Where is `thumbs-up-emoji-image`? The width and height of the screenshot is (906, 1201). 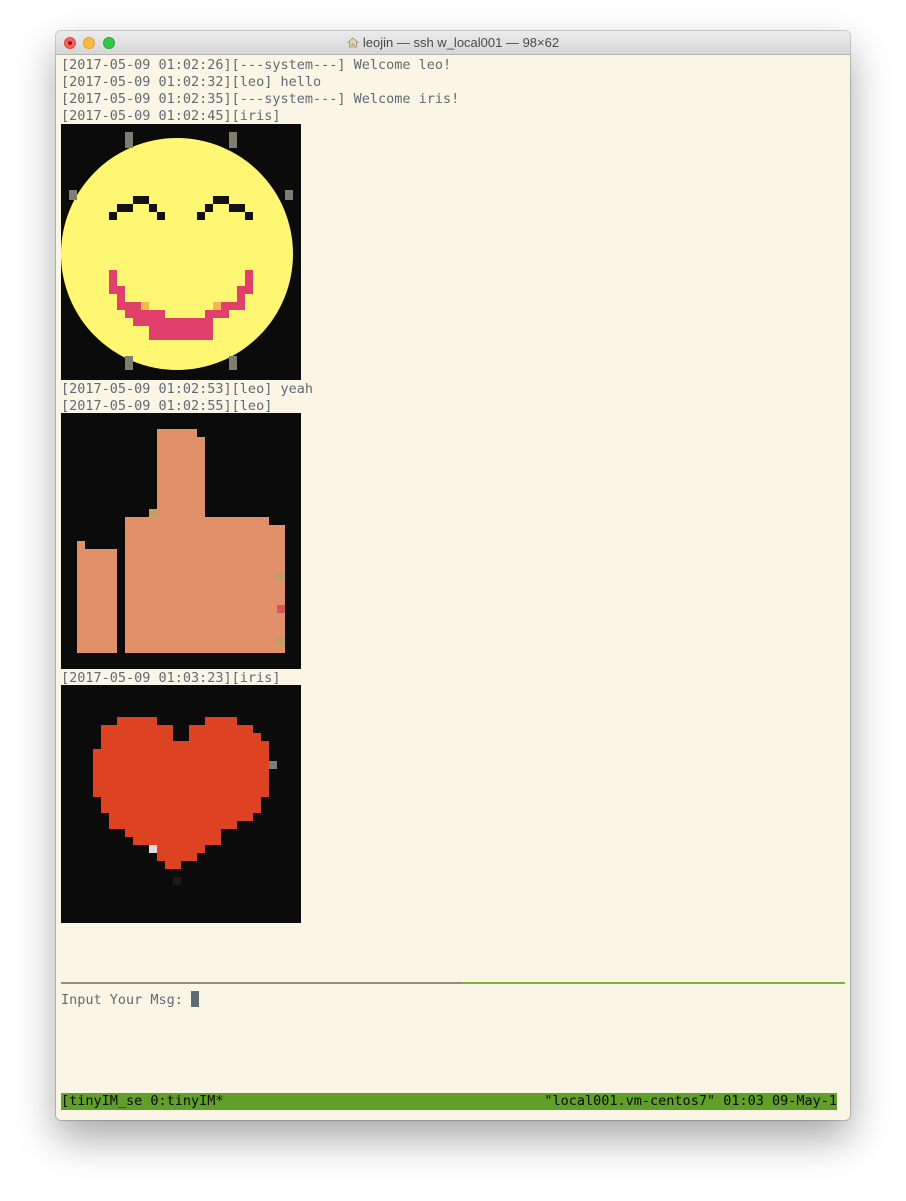 thumbs-up-emoji-image is located at coordinates (181, 541).